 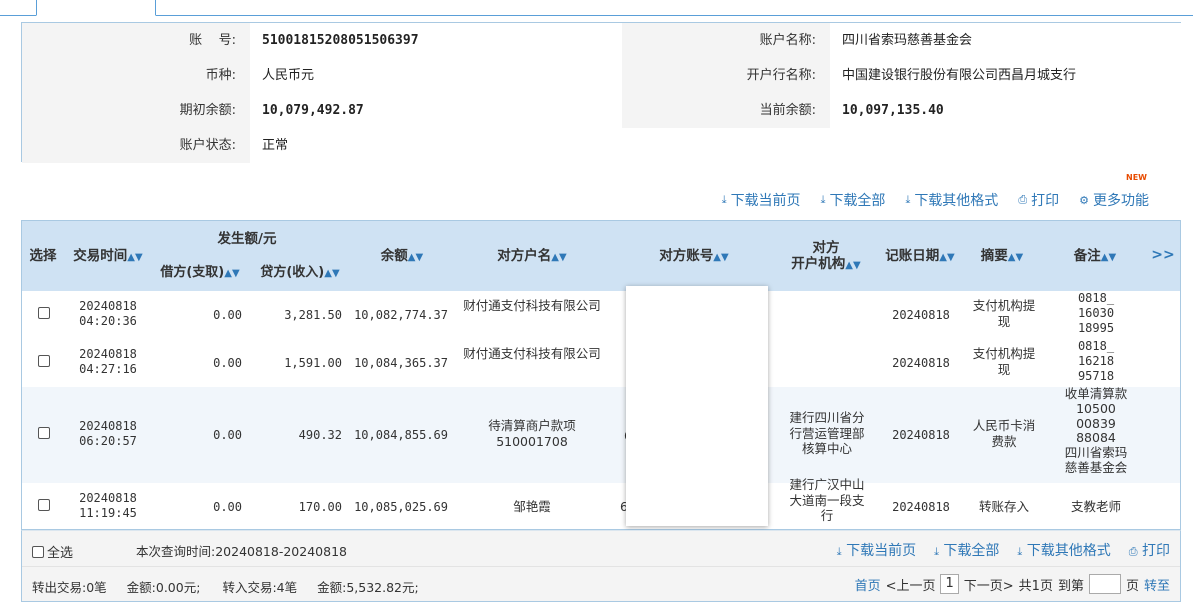 What do you see at coordinates (1004, 433) in the screenshot?
I see `row-summary: 人民币卡消费款` at bounding box center [1004, 433].